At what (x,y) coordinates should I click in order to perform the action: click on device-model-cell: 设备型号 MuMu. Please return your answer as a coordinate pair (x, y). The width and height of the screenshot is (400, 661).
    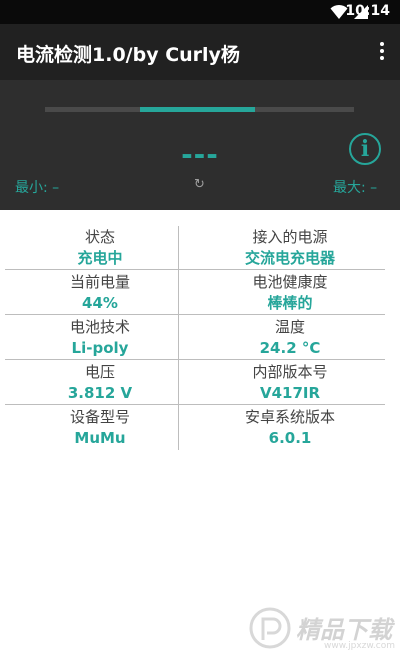
    Looking at the image, I should click on (100, 427).